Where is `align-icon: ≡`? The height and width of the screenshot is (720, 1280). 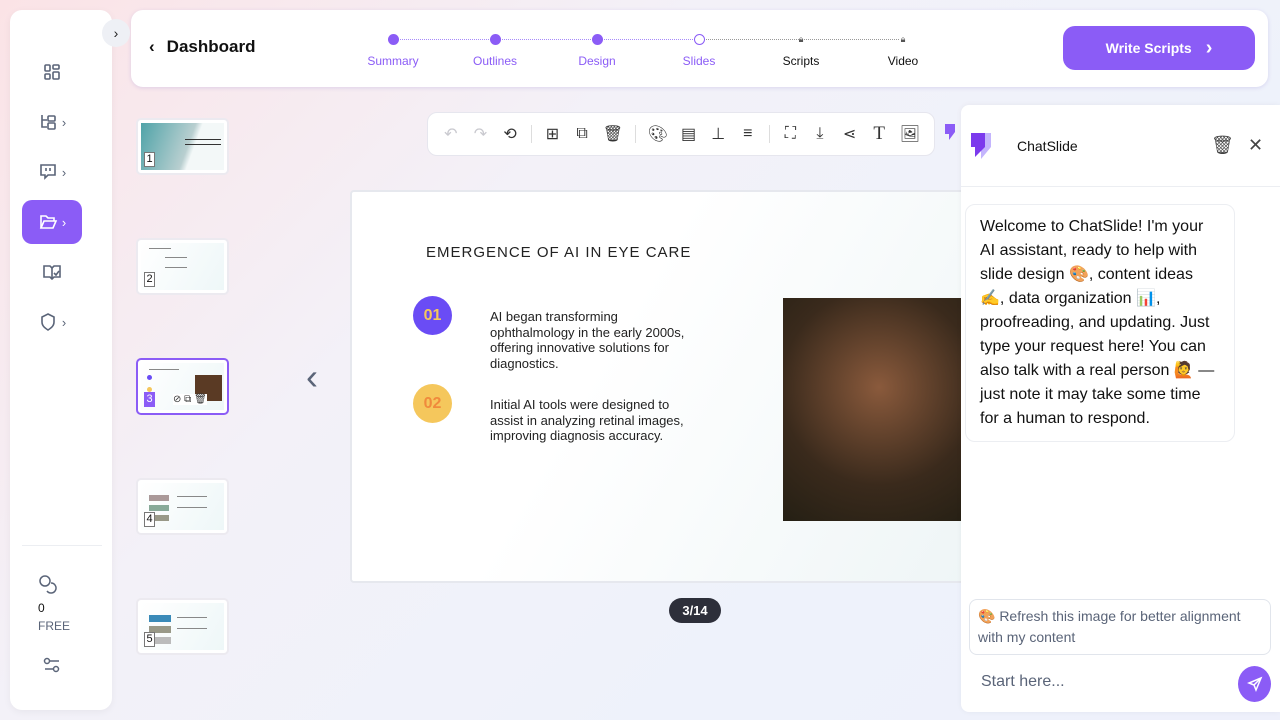
align-icon: ≡ is located at coordinates (748, 134).